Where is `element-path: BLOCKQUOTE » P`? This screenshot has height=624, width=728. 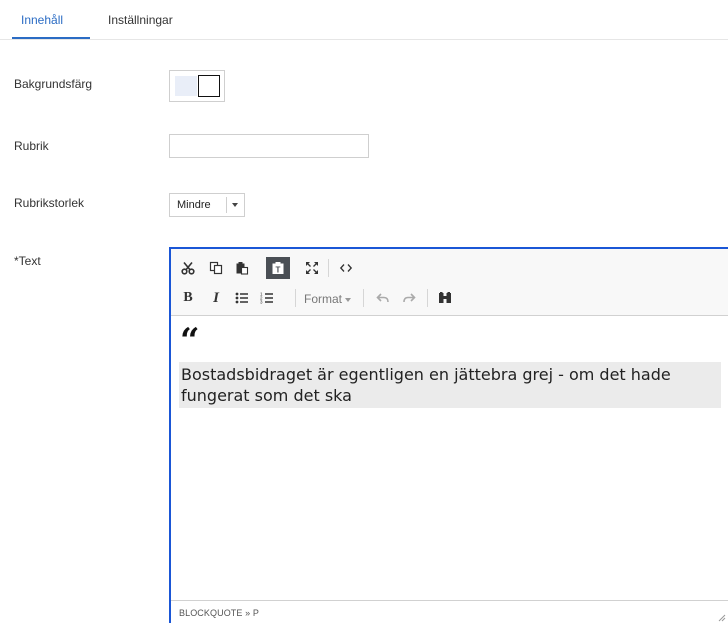 element-path: BLOCKQUOTE » P is located at coordinates (219, 613).